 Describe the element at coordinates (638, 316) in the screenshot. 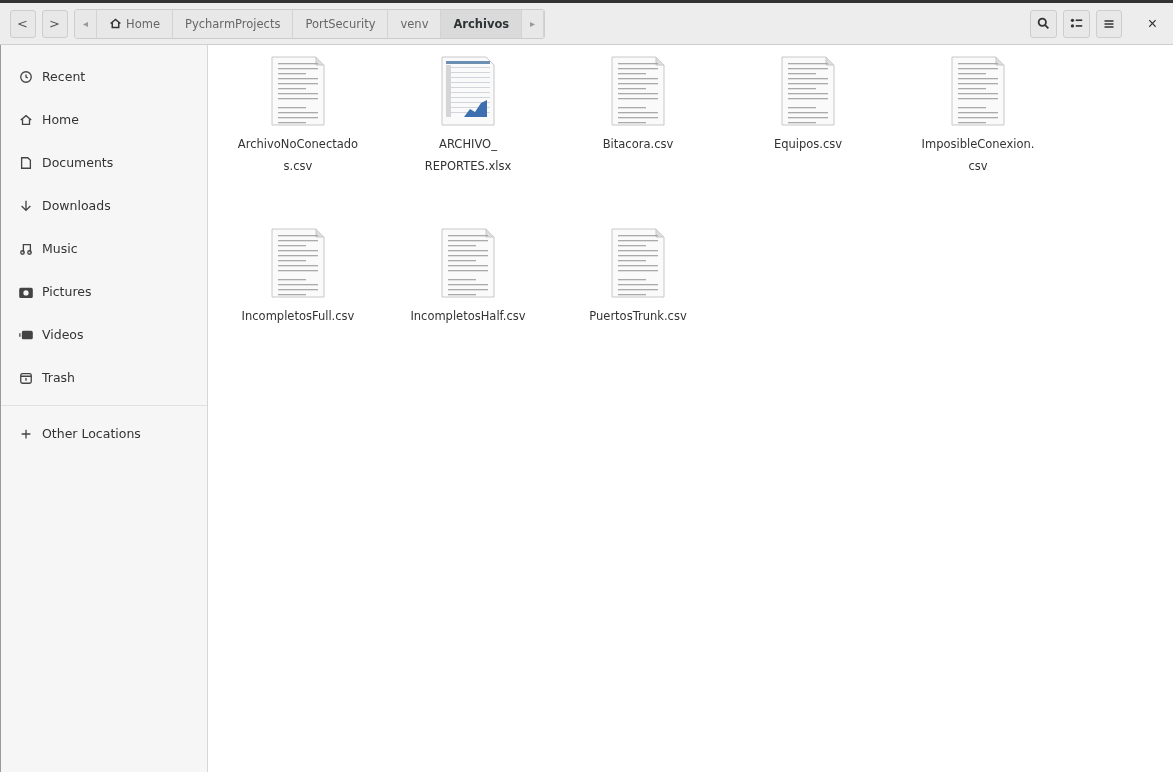

I see `file-name: PuertosTrunk.csv` at that location.